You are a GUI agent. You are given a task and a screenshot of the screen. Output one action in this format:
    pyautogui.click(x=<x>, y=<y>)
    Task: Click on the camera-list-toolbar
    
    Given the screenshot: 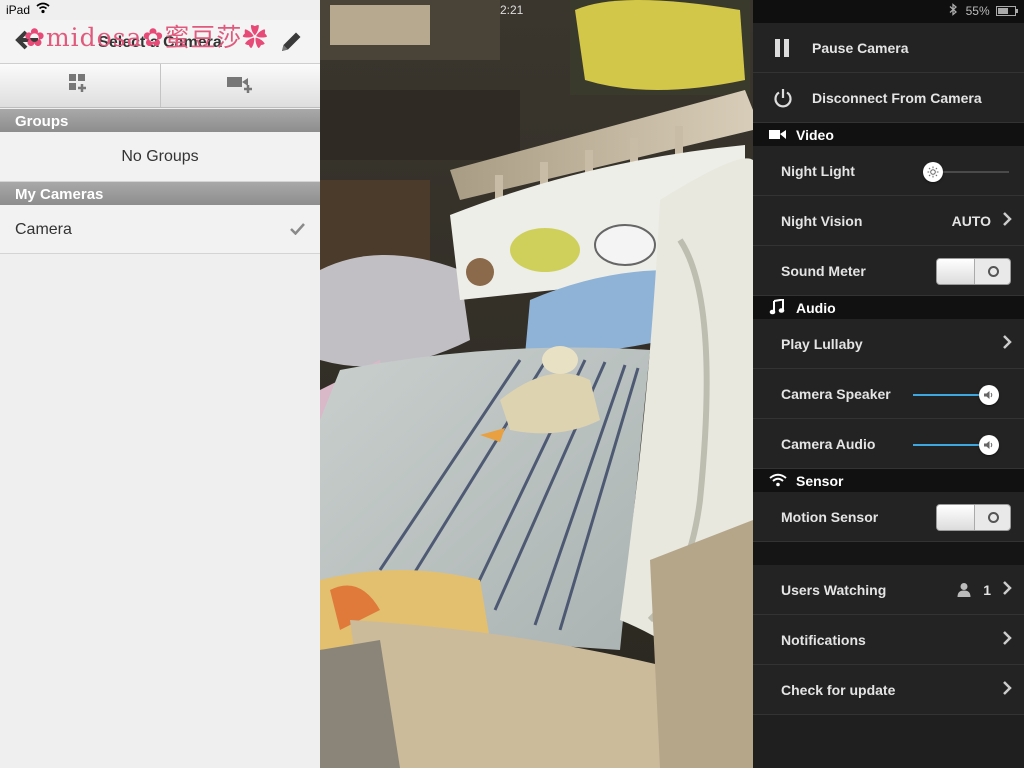 What is the action you would take?
    pyautogui.click(x=160, y=86)
    